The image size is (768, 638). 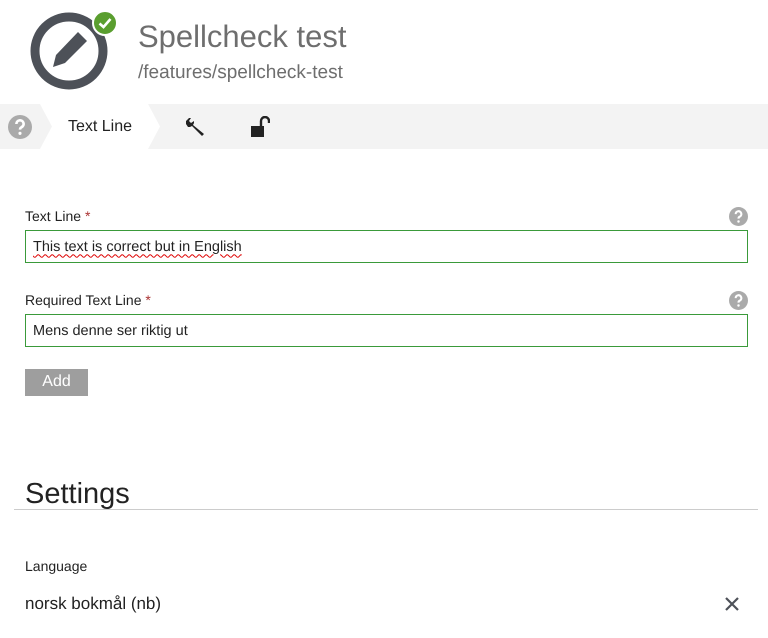 What do you see at coordinates (386, 330) in the screenshot?
I see `text-input: Mens denne ser riktig ut` at bounding box center [386, 330].